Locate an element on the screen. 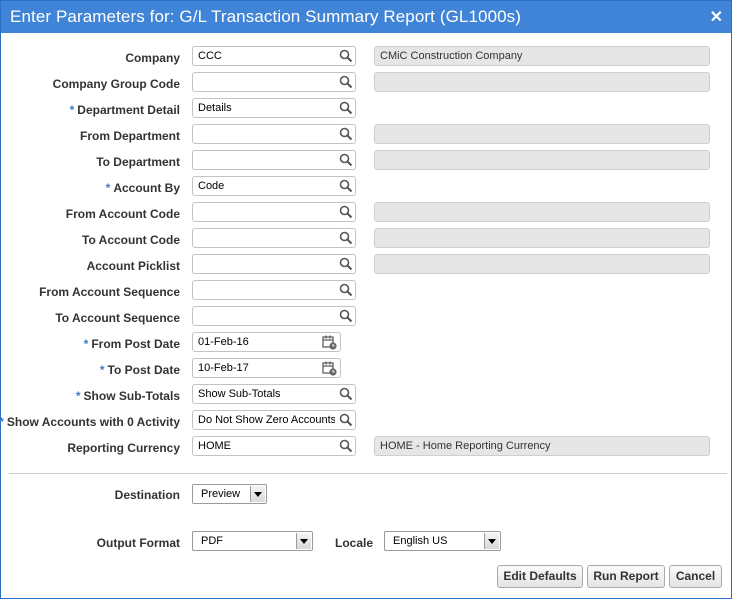  to-post-date-label-text: To Post Date is located at coordinates (143, 370).